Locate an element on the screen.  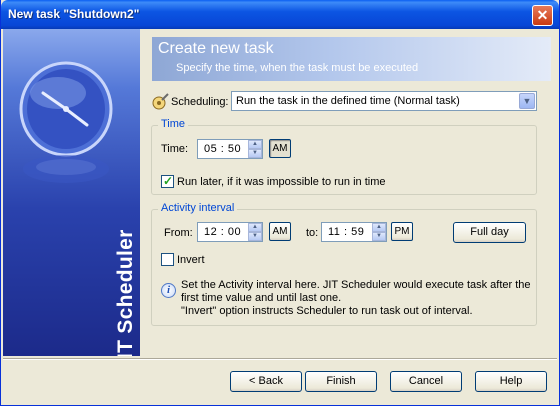
footer-divider is located at coordinates (280, 359).